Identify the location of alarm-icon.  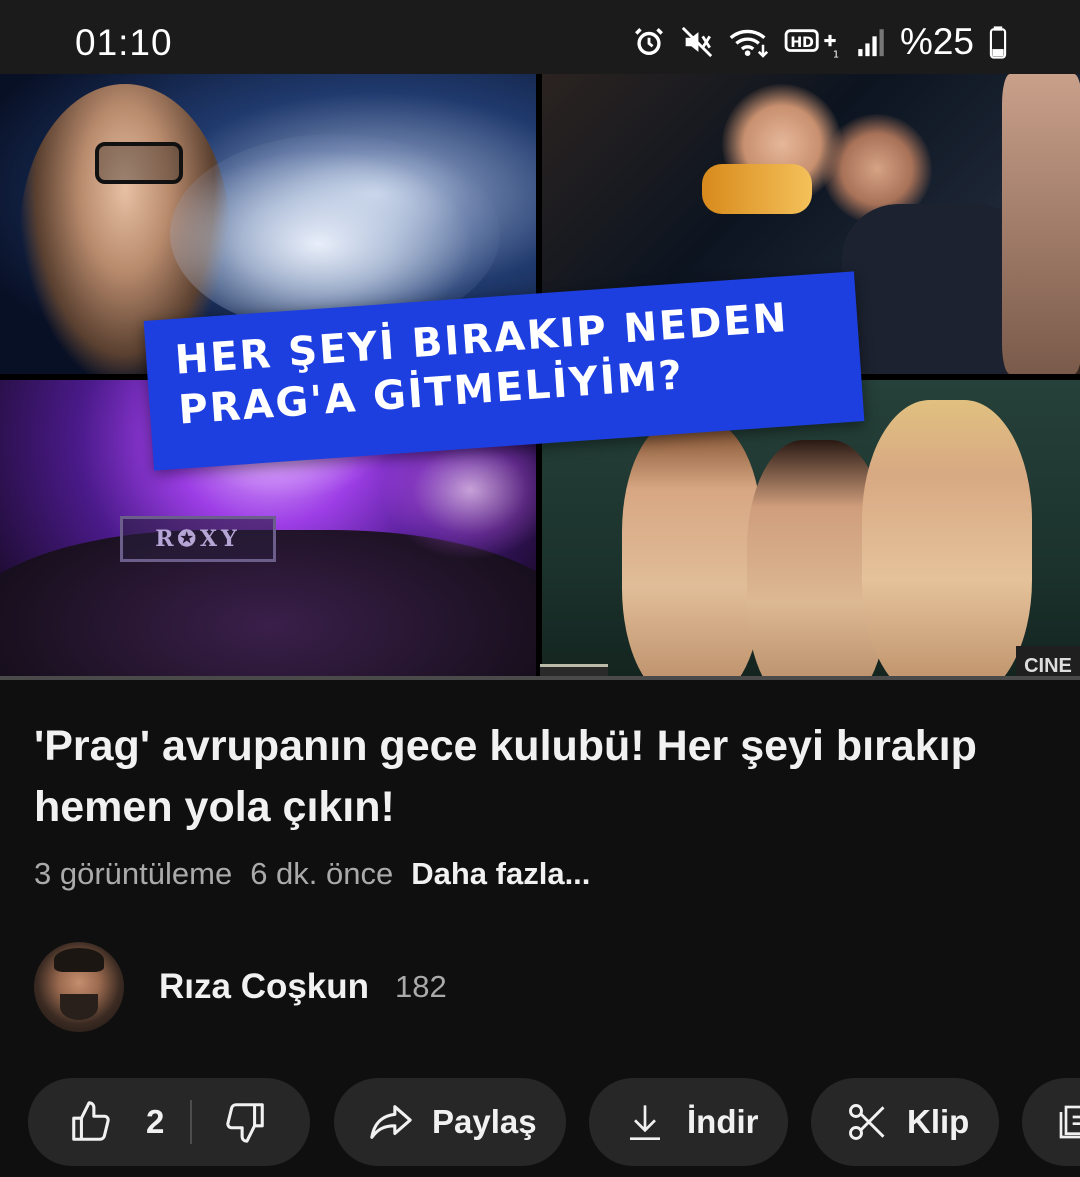
(649, 42).